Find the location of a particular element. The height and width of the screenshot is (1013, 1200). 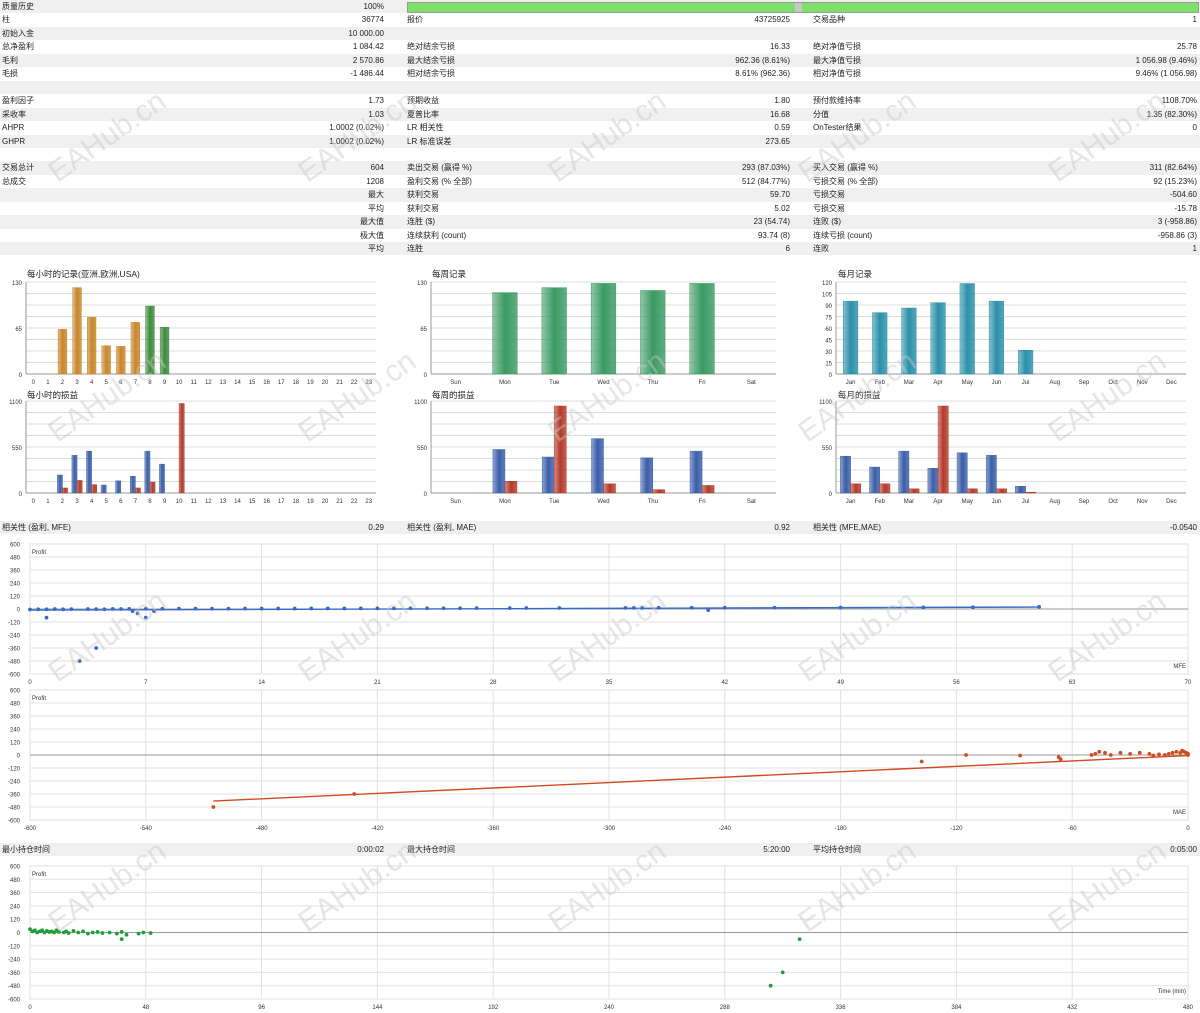

max-hold-value: 5:20:00 is located at coordinates (776, 849).